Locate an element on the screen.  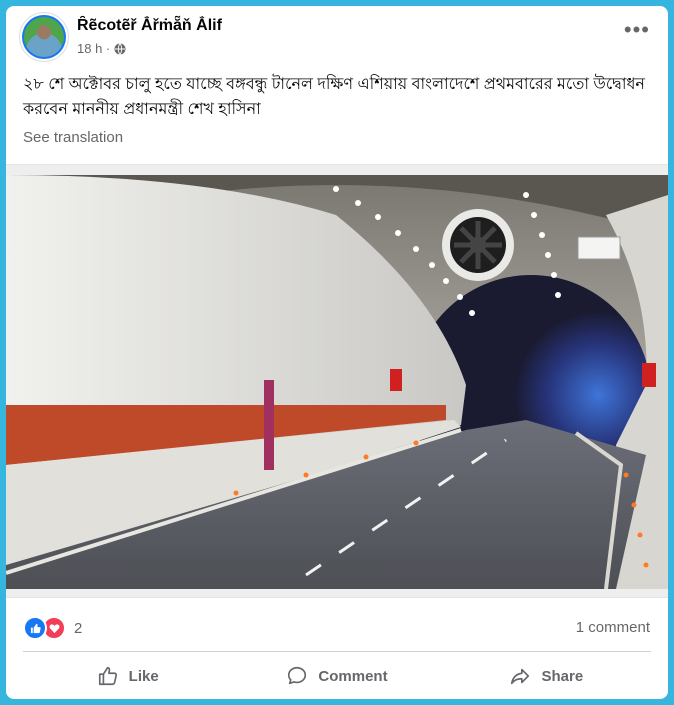
reactions-summary: 2 is located at coordinates (52, 628).